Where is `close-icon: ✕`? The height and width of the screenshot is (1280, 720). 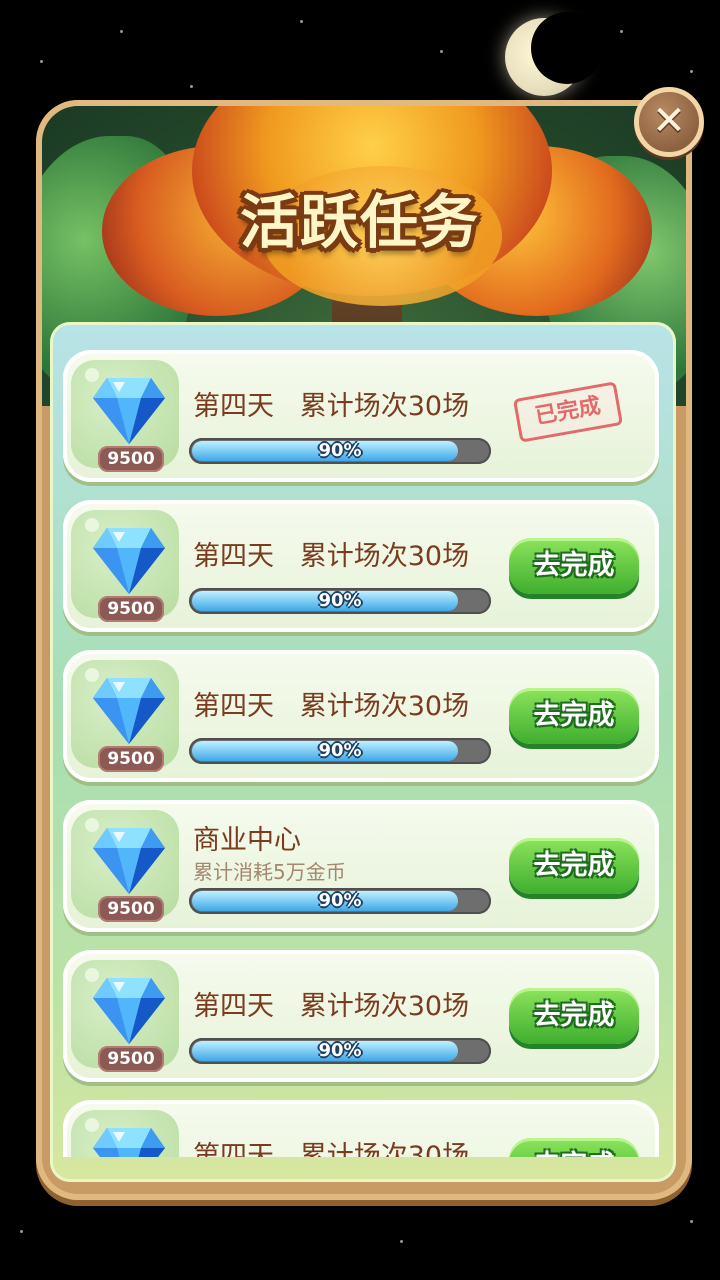
close-icon: ✕ is located at coordinates (669, 120).